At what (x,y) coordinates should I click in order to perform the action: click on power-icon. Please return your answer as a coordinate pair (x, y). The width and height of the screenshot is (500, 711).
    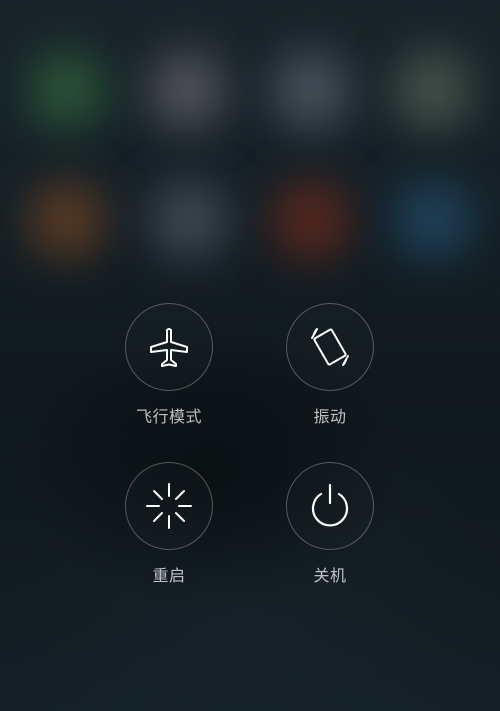
    Looking at the image, I should click on (330, 506).